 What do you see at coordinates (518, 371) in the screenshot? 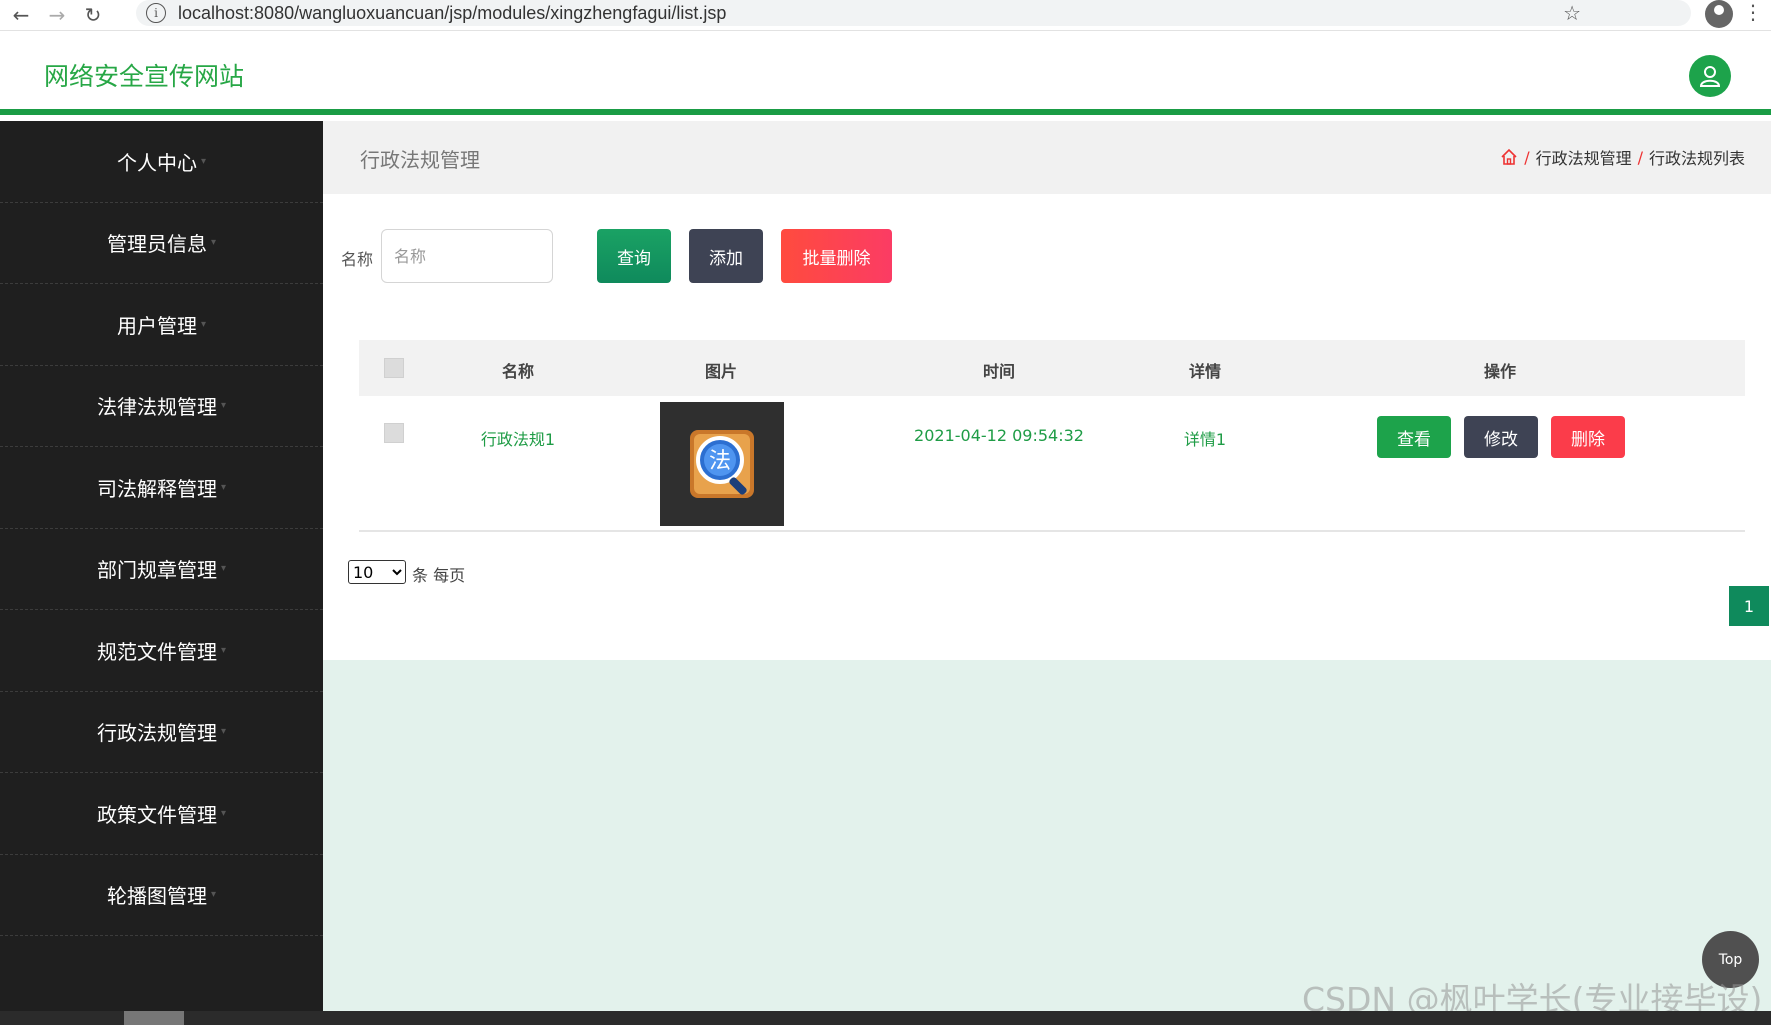
I see `column-header-name: 名称` at bounding box center [518, 371].